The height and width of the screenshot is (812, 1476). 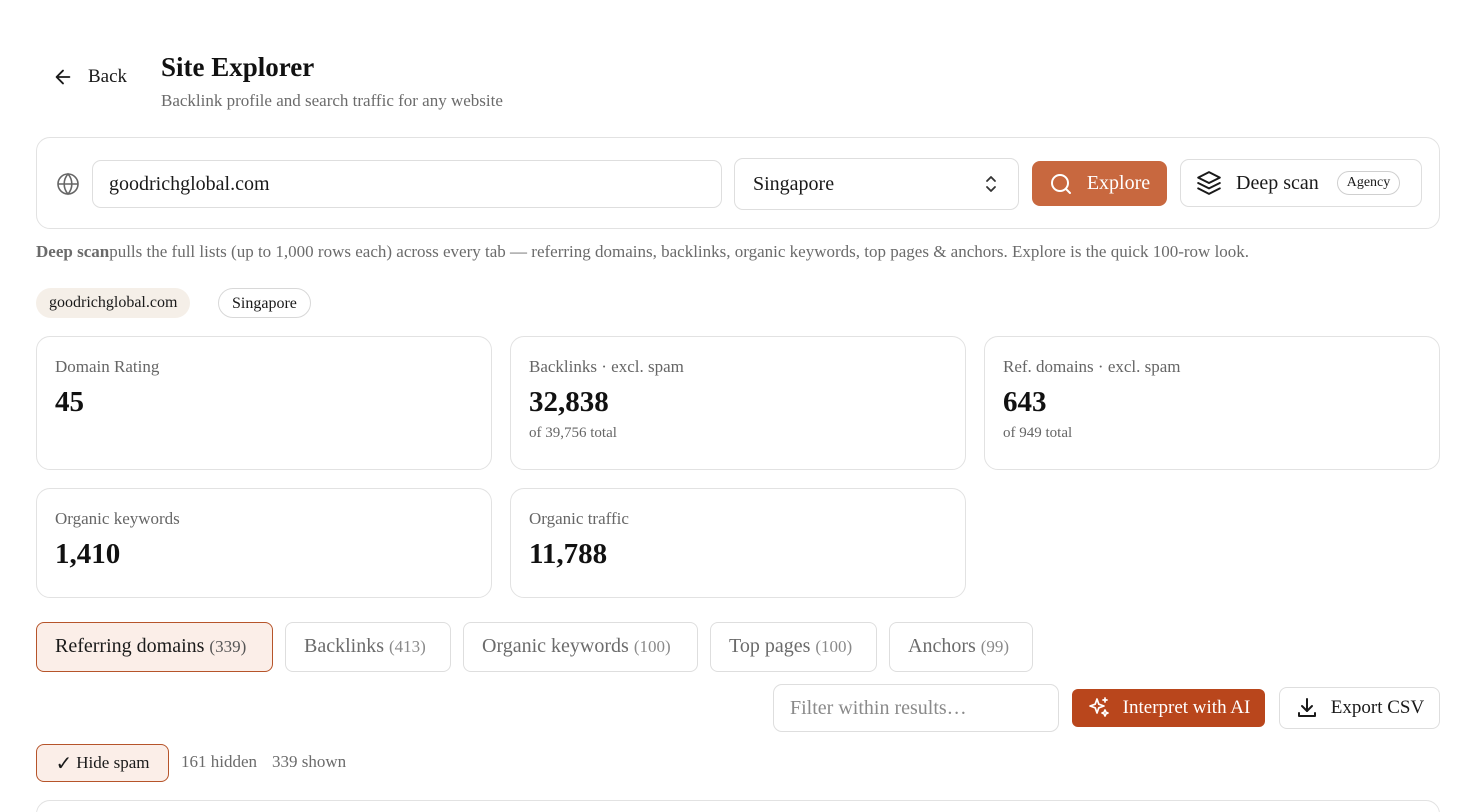 I want to click on stat-card-domain-rating: Domain Rating 45, so click(x=264, y=403).